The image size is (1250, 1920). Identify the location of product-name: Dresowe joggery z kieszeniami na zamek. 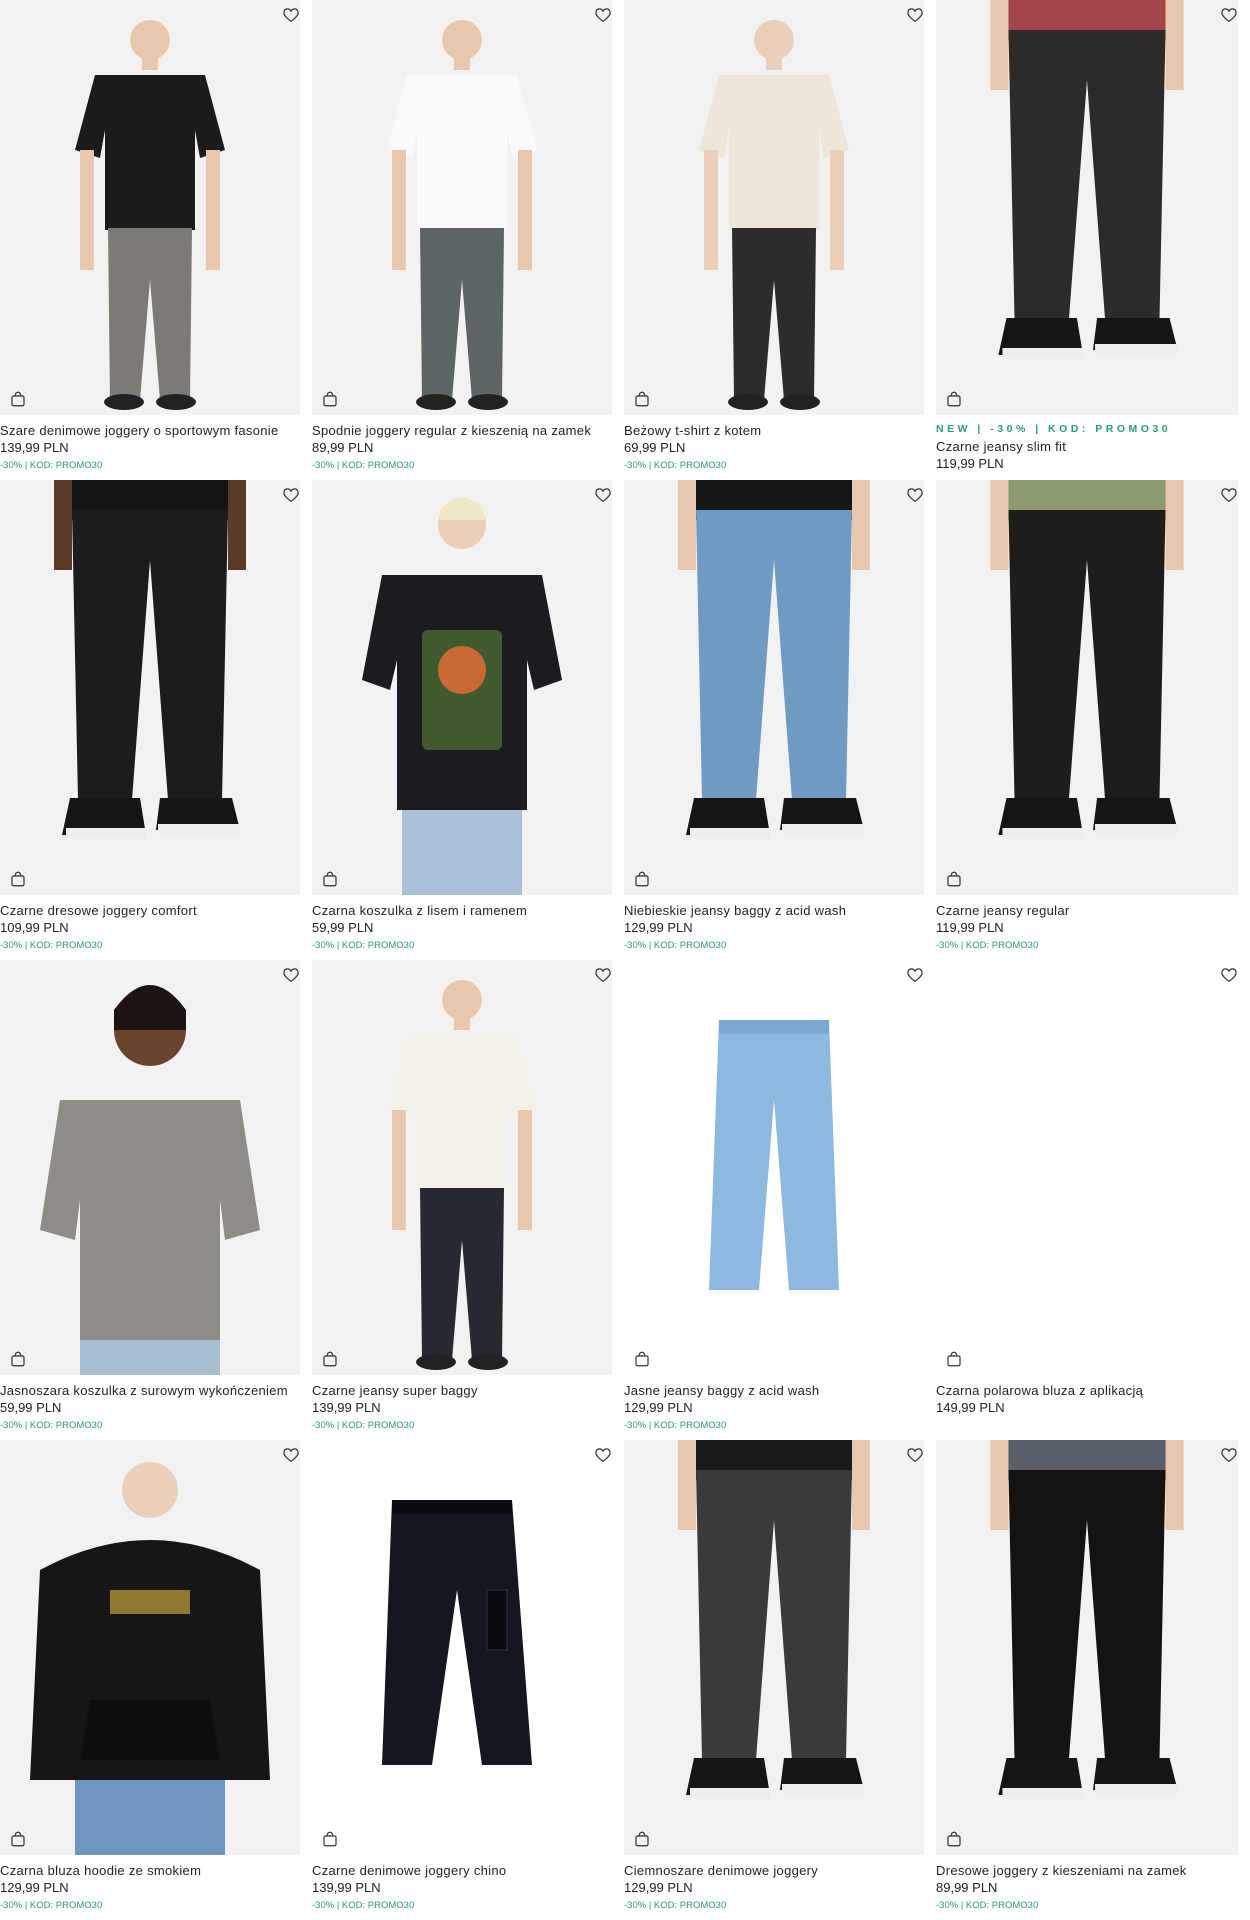
(1086, 1871).